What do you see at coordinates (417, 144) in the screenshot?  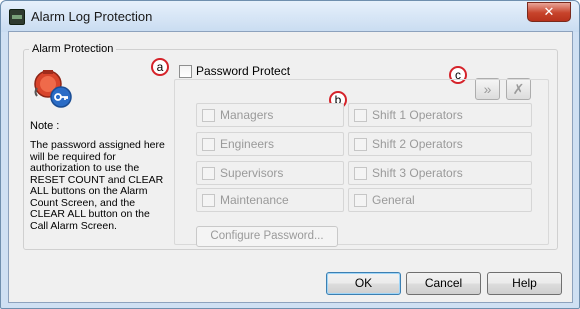 I see `role-label: Shift 2 Operators` at bounding box center [417, 144].